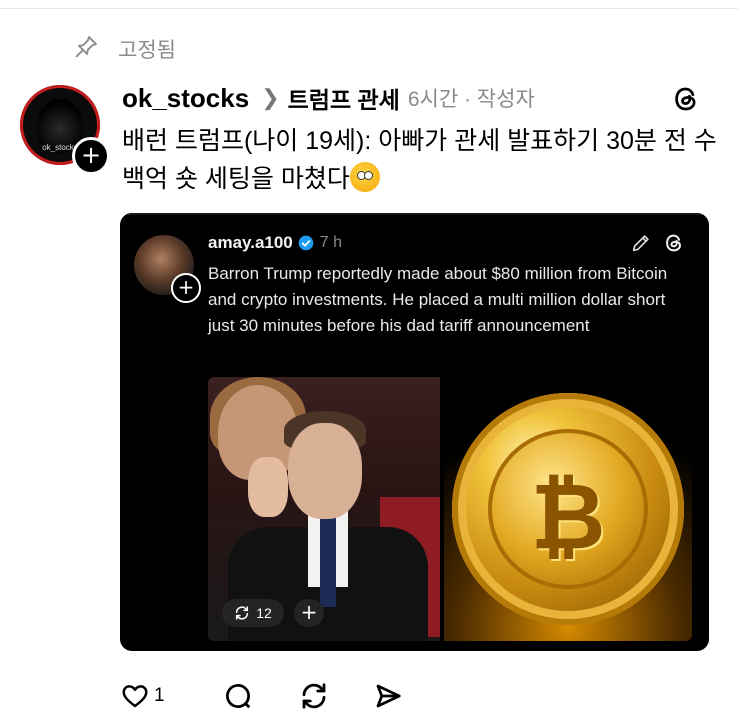 This screenshot has width=738, height=723. What do you see at coordinates (135, 696) in the screenshot?
I see `heart-icon` at bounding box center [135, 696].